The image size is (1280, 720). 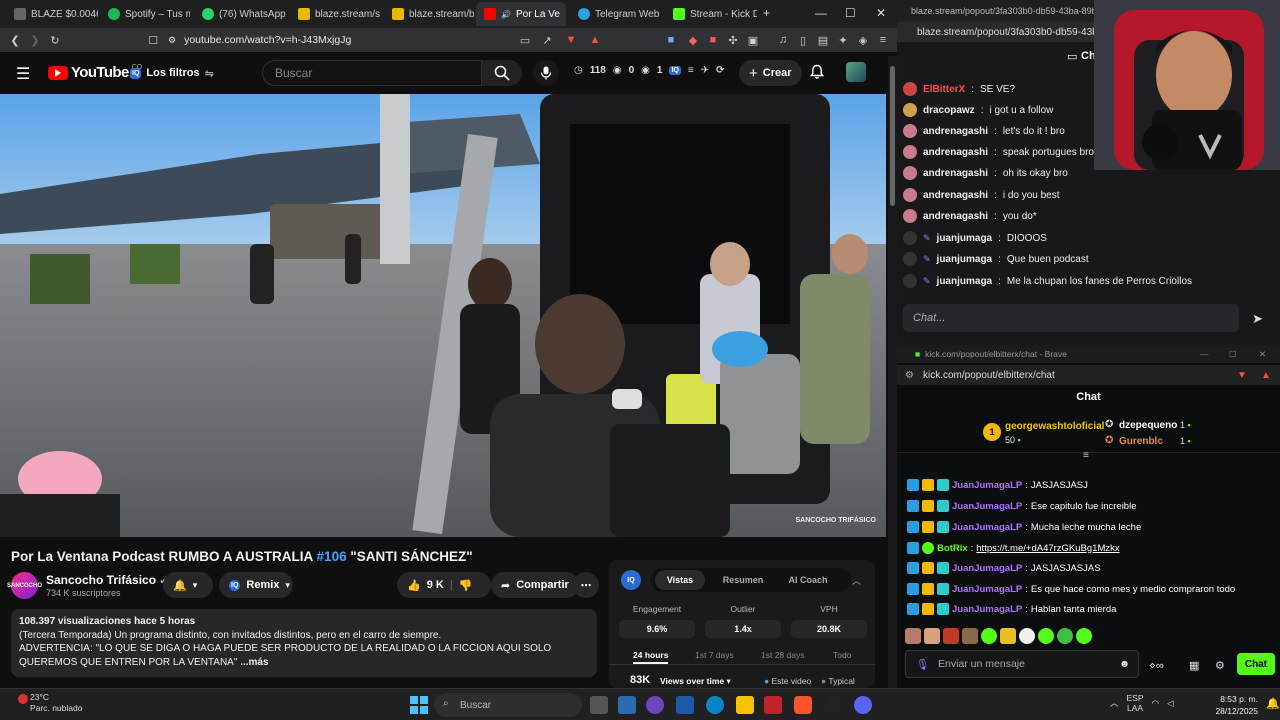 What do you see at coordinates (1194, 665) in the screenshot?
I see `leaderboard-icon: ▦` at bounding box center [1194, 665].